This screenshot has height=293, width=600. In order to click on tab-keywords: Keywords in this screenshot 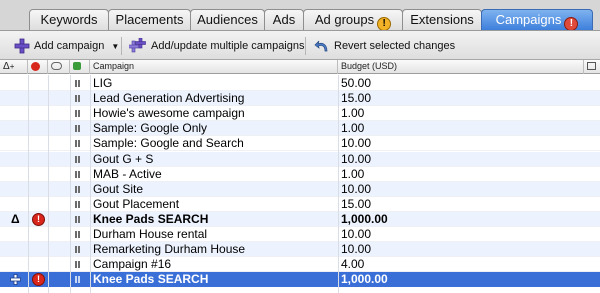, I will do `click(69, 19)`.